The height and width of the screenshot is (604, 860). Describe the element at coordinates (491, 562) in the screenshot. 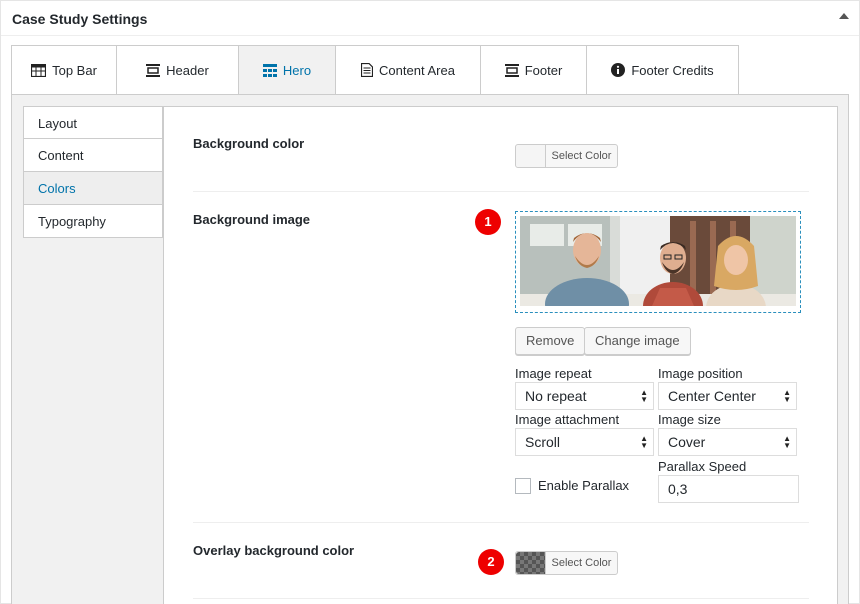

I see `annotation-badge-2: 2` at that location.